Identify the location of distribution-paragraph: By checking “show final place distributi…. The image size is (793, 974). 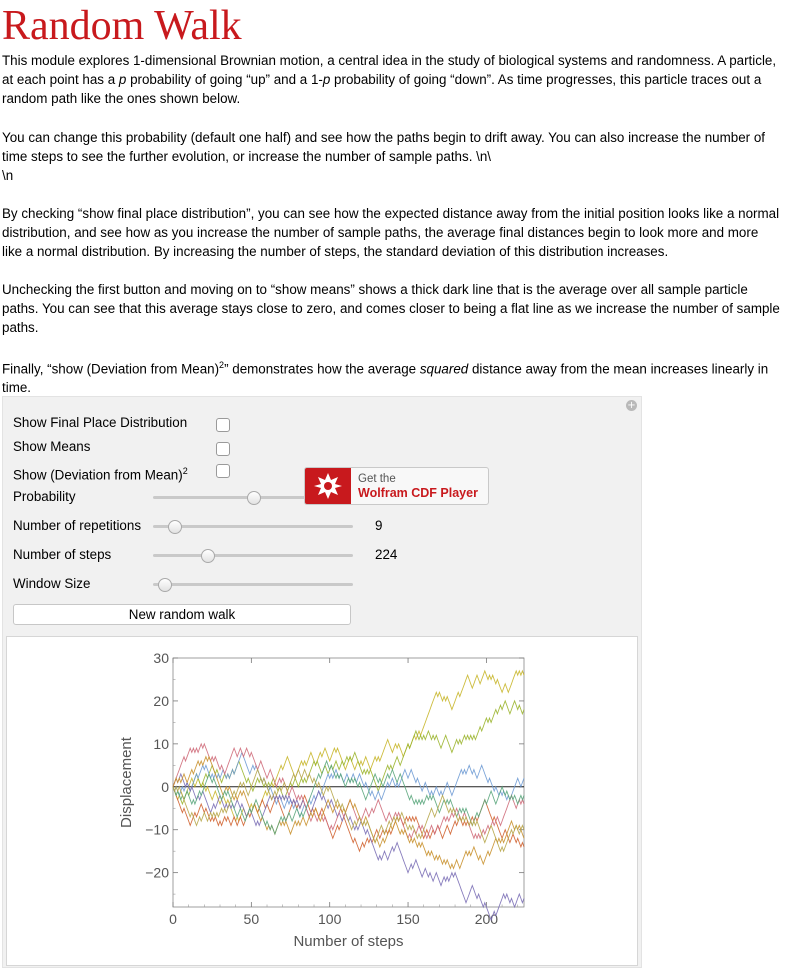
(391, 232).